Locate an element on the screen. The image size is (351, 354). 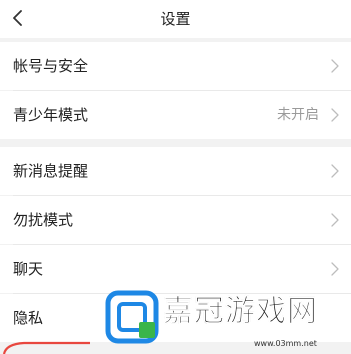
settings-item-account-security: 帐号与安全 is located at coordinates (175, 66).